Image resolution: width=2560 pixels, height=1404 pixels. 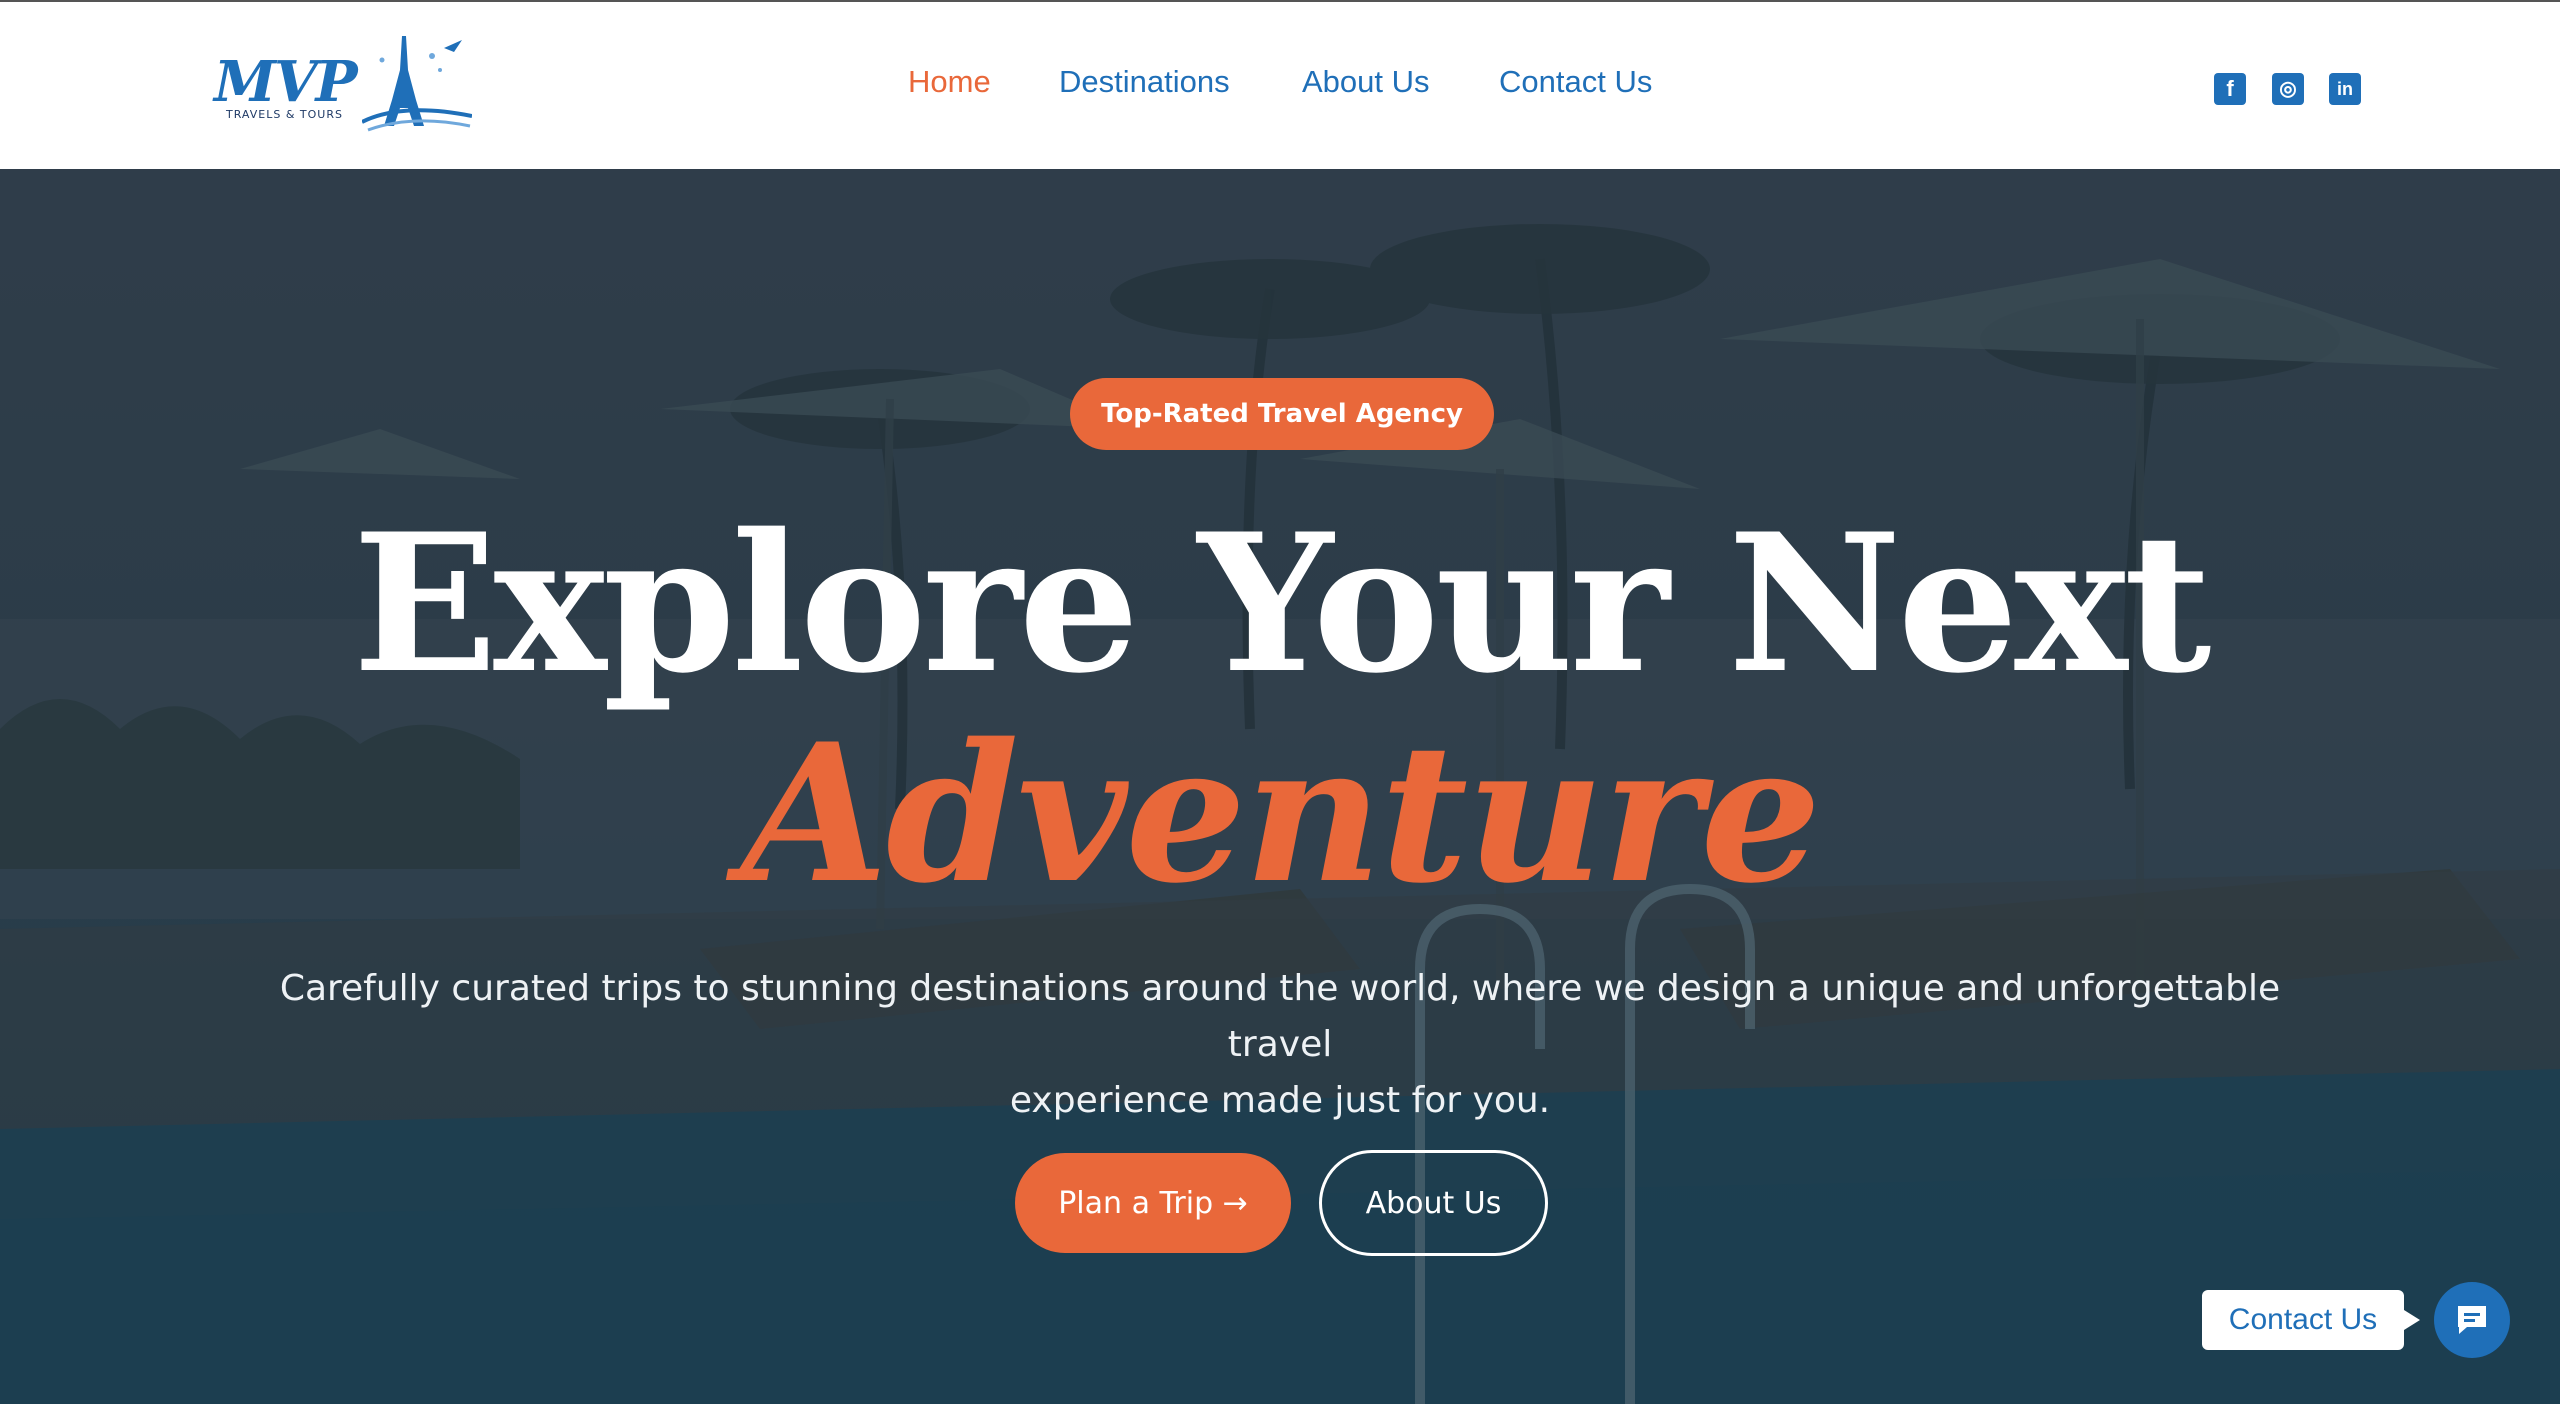 I want to click on site-logo: MVP TRAVELS & TOURS, so click(x=343, y=82).